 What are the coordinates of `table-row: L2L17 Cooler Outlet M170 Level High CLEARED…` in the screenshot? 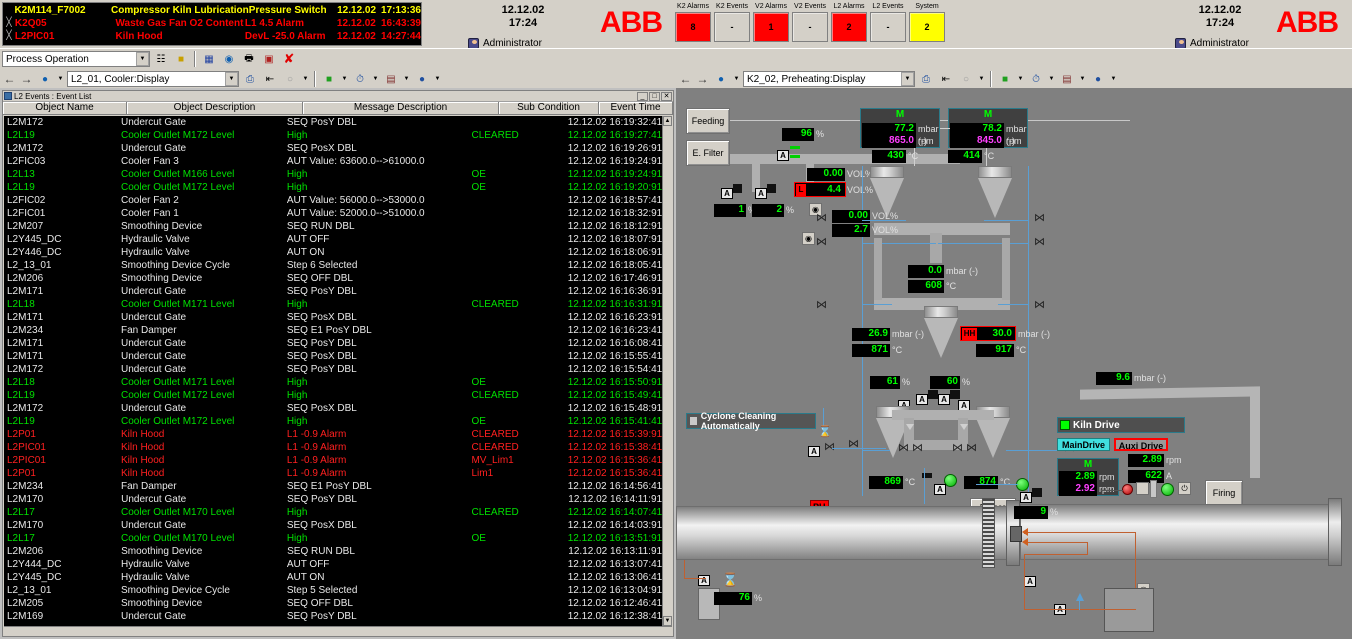 It's located at (333, 512).